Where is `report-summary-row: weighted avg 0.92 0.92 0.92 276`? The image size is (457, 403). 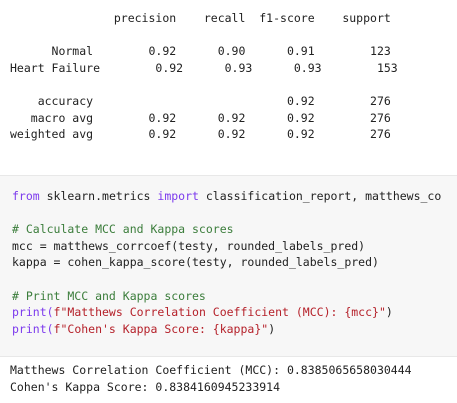
report-summary-row: weighted avg 0.92 0.92 0.92 276 is located at coordinates (200, 134).